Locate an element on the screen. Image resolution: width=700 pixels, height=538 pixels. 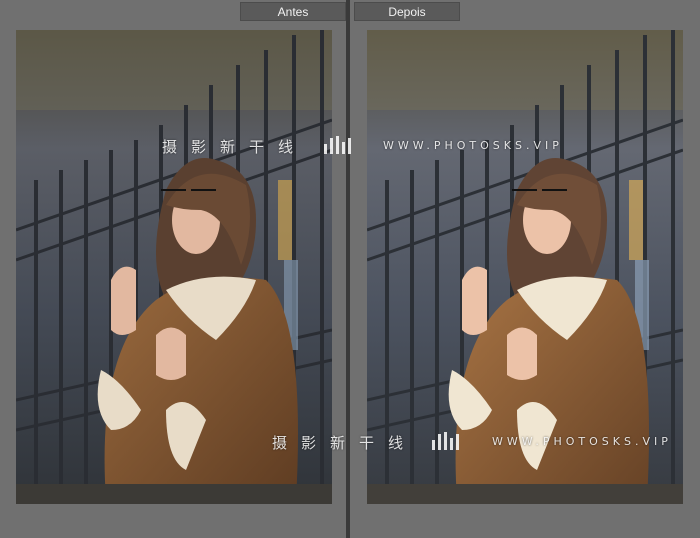
after-label: Depois is located at coordinates (407, 11).